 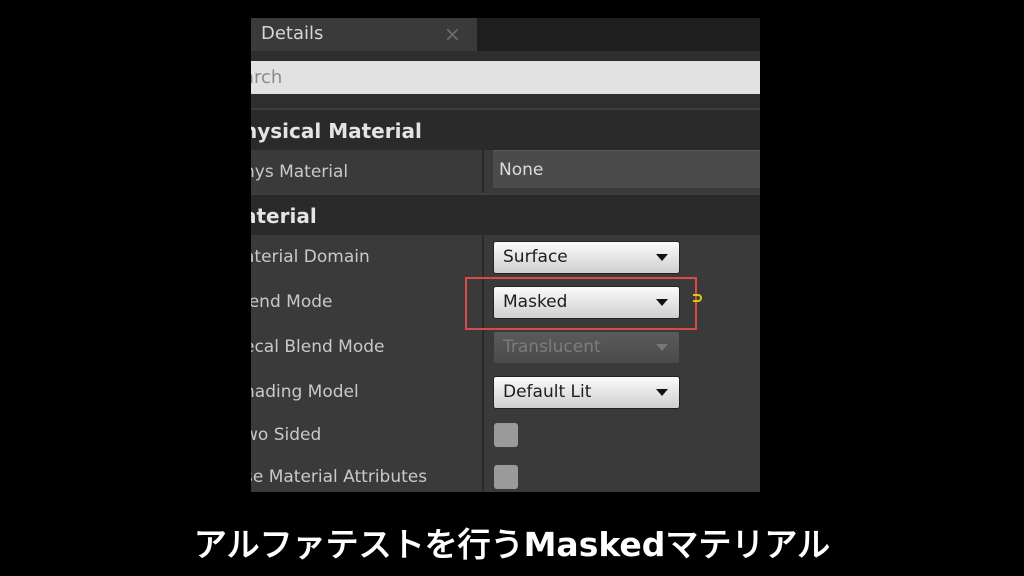 What do you see at coordinates (505, 129) in the screenshot?
I see `section-physical-material: hysical Material` at bounding box center [505, 129].